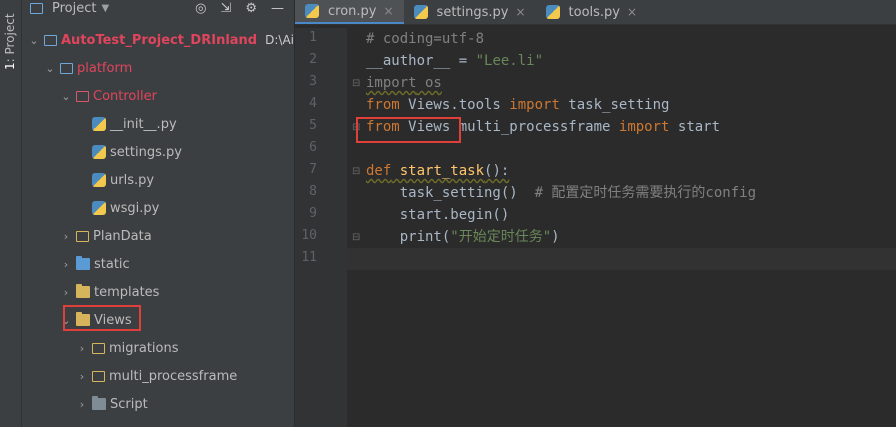 Image resolution: width=896 pixels, height=427 pixels. Describe the element at coordinates (239, 8) in the screenshot. I see `project-panel-actions: ◎ ⇲ ⚙ —` at that location.